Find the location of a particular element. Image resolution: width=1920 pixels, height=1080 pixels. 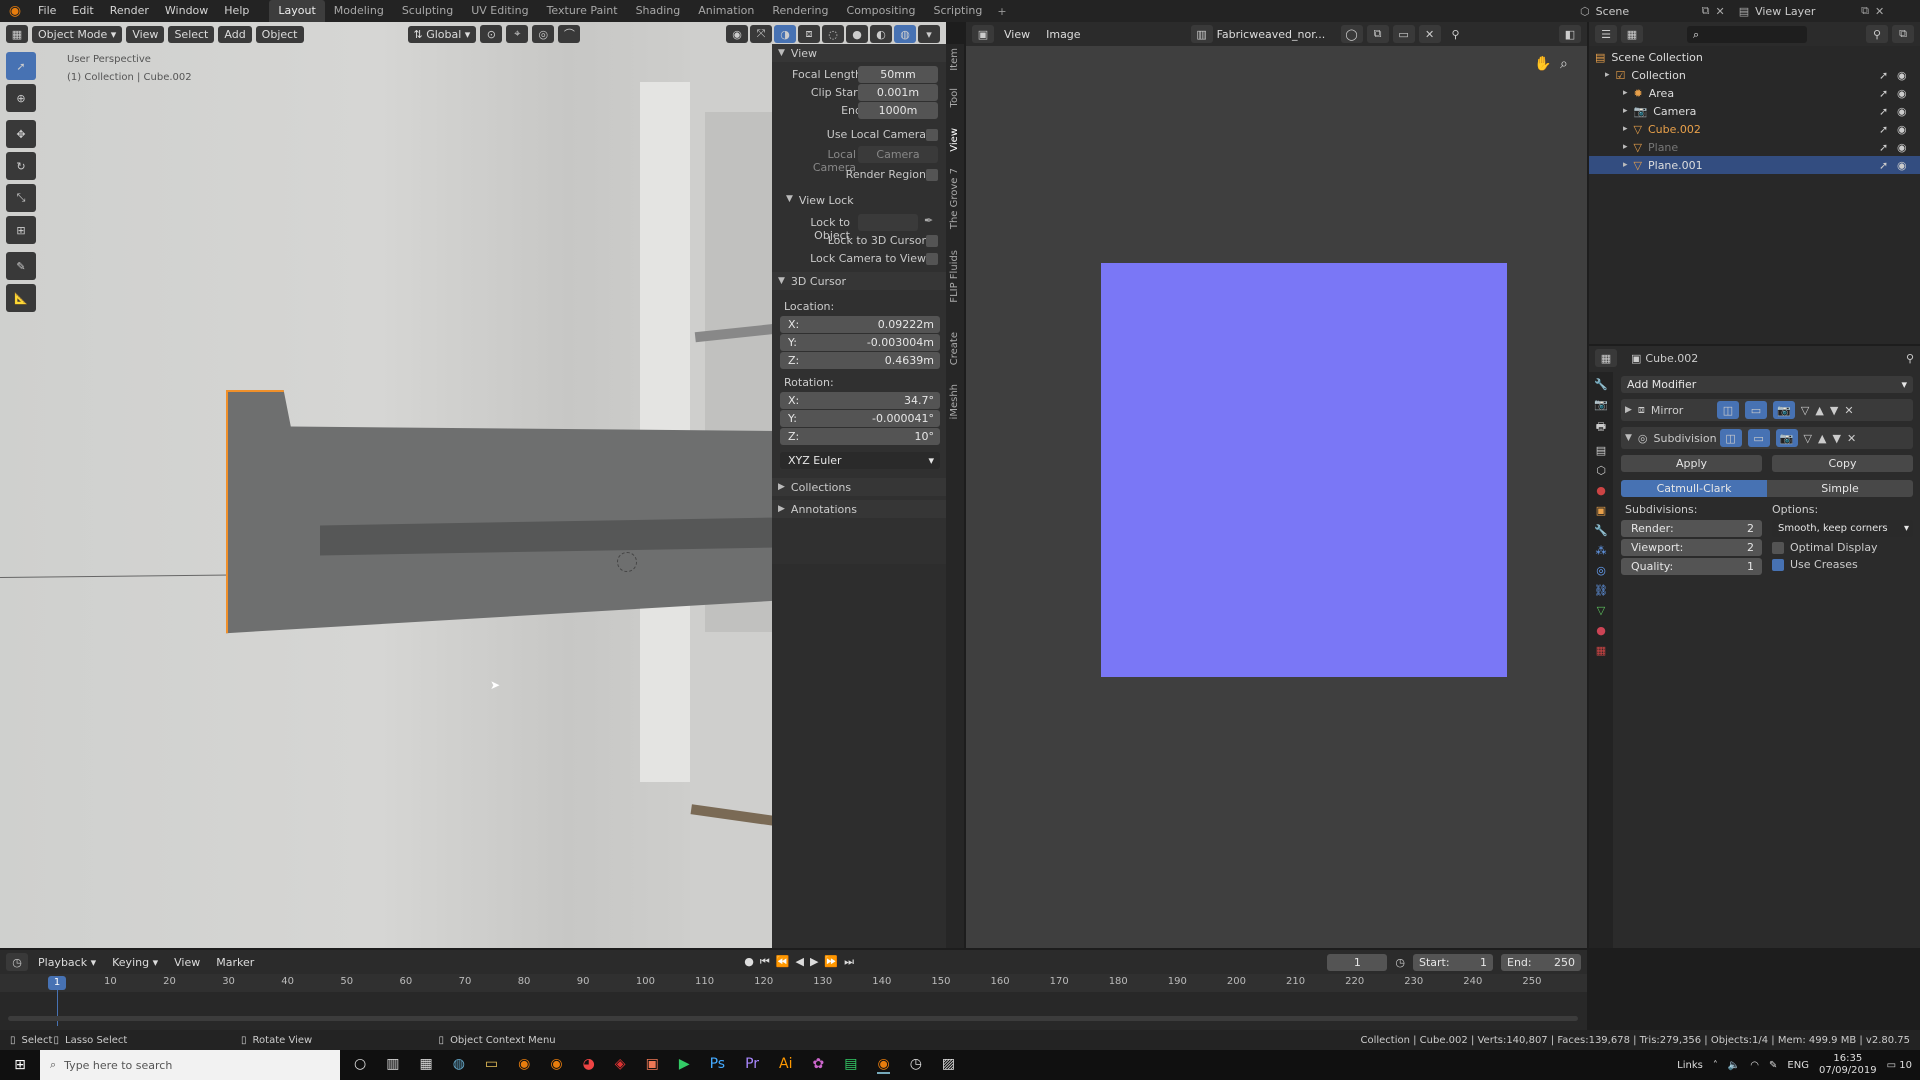

blender-active-app-icon: ◉ is located at coordinates (883, 1065).